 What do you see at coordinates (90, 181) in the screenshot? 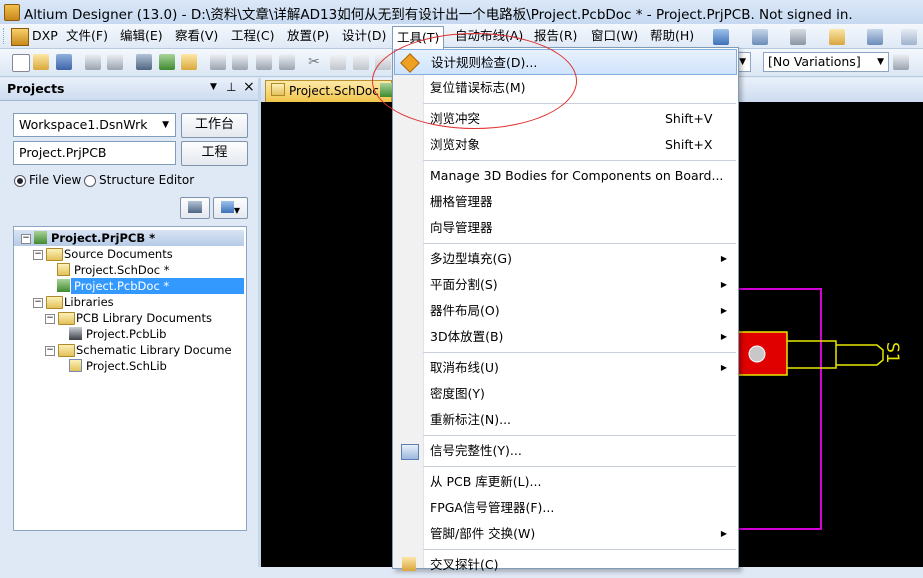
I see `structure-editor-radio` at bounding box center [90, 181].